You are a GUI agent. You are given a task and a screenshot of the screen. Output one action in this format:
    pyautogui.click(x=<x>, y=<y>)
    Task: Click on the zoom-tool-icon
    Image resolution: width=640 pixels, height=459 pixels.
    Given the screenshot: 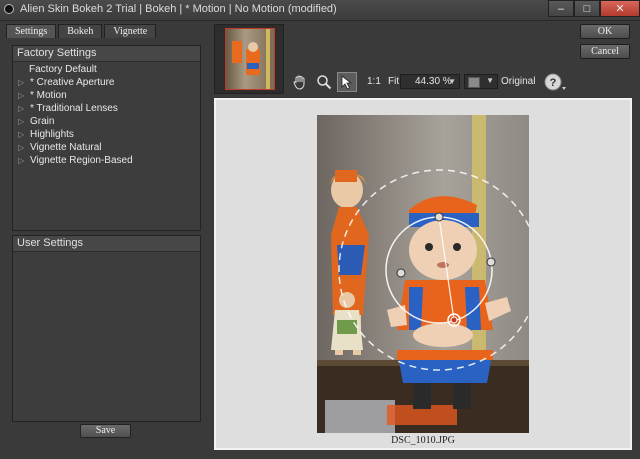 What is the action you would take?
    pyautogui.click(x=324, y=82)
    